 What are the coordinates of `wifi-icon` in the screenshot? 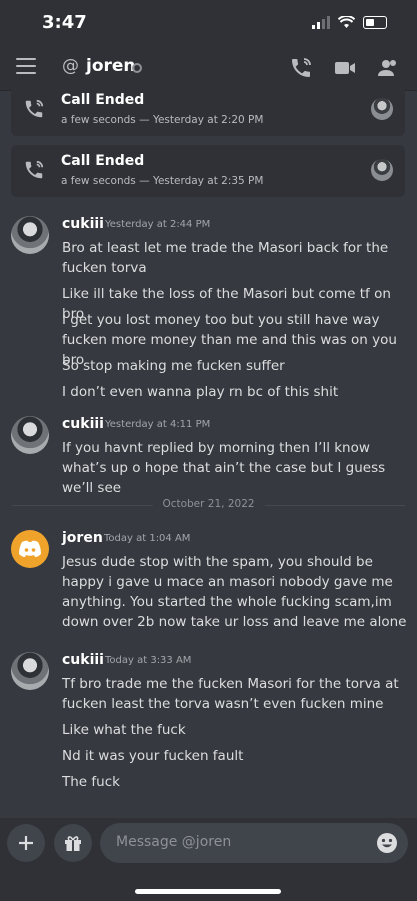 It's located at (346, 21).